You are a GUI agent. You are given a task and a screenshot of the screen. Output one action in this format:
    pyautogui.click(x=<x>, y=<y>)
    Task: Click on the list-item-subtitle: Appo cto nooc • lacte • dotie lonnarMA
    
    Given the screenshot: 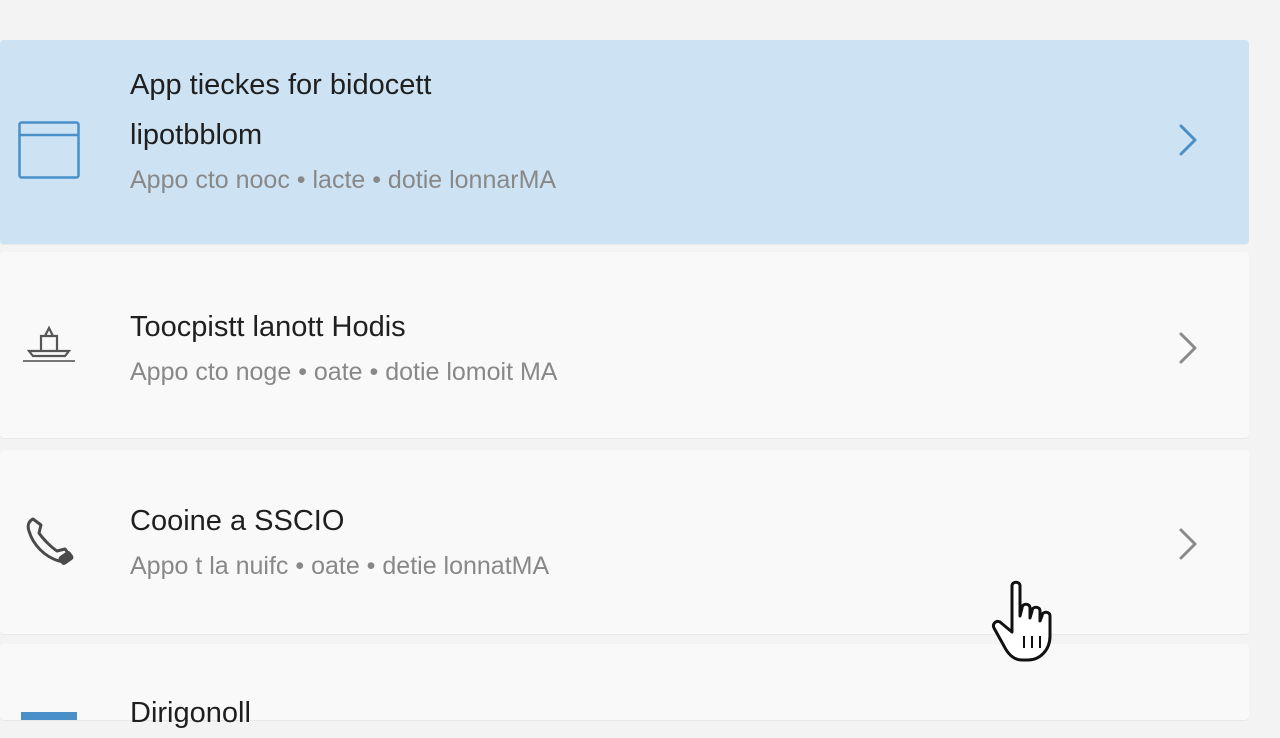 What is the action you would take?
    pyautogui.click(x=343, y=180)
    